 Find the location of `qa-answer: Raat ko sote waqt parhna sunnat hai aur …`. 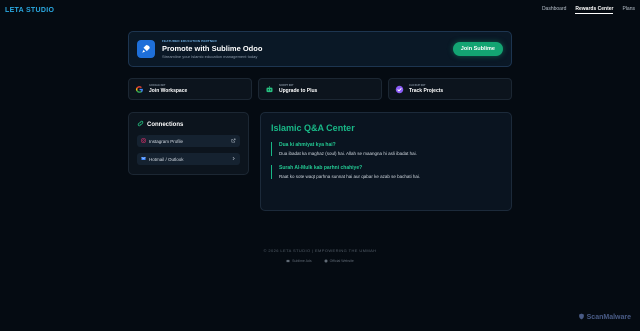

qa-answer: Raat ko sote waqt parhna sunnat hai aur … is located at coordinates (350, 176).